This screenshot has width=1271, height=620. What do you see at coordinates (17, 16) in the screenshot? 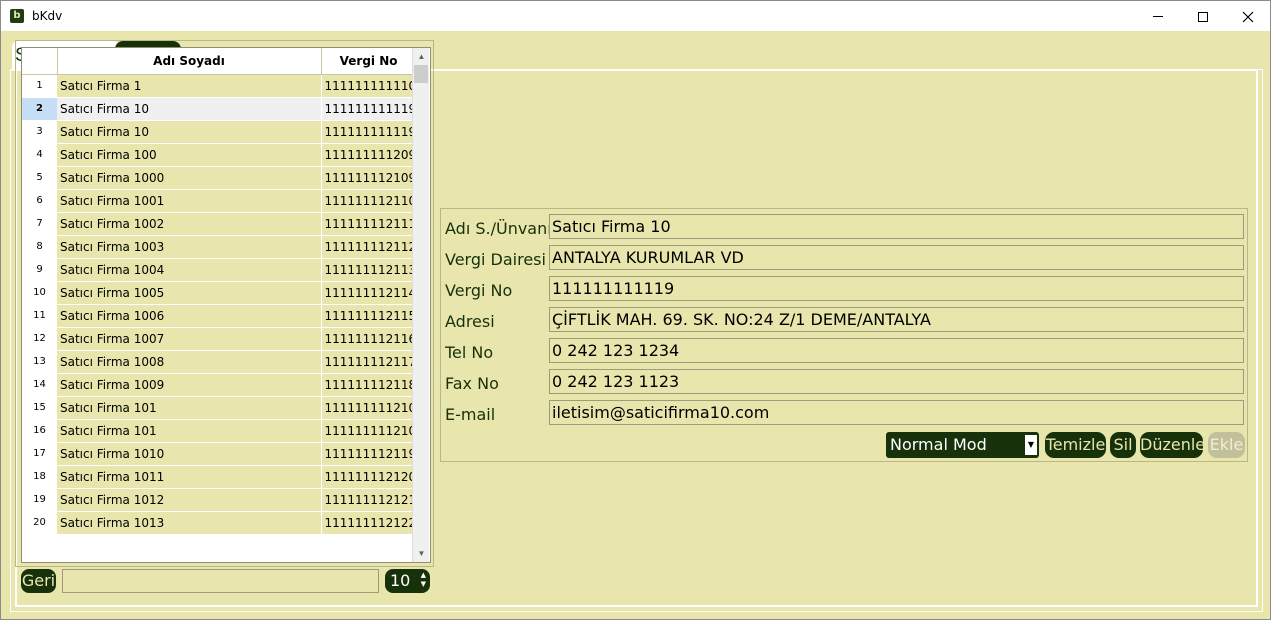
I see `app-icon: b` at bounding box center [17, 16].